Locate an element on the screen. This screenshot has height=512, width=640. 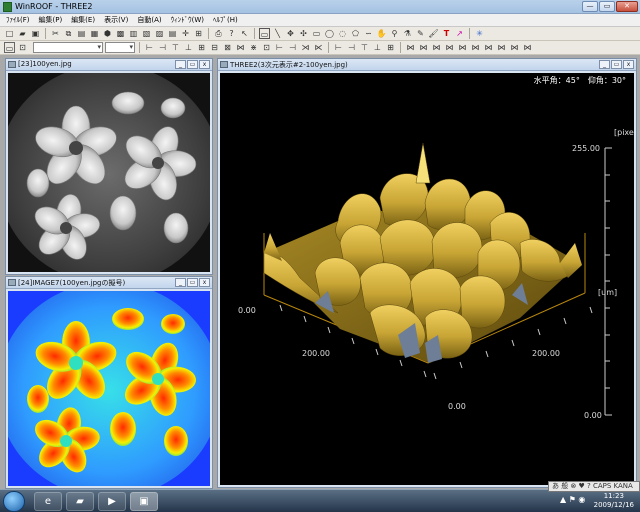
image-tool-3-icon: ▩ is located at coordinates (120, 33).